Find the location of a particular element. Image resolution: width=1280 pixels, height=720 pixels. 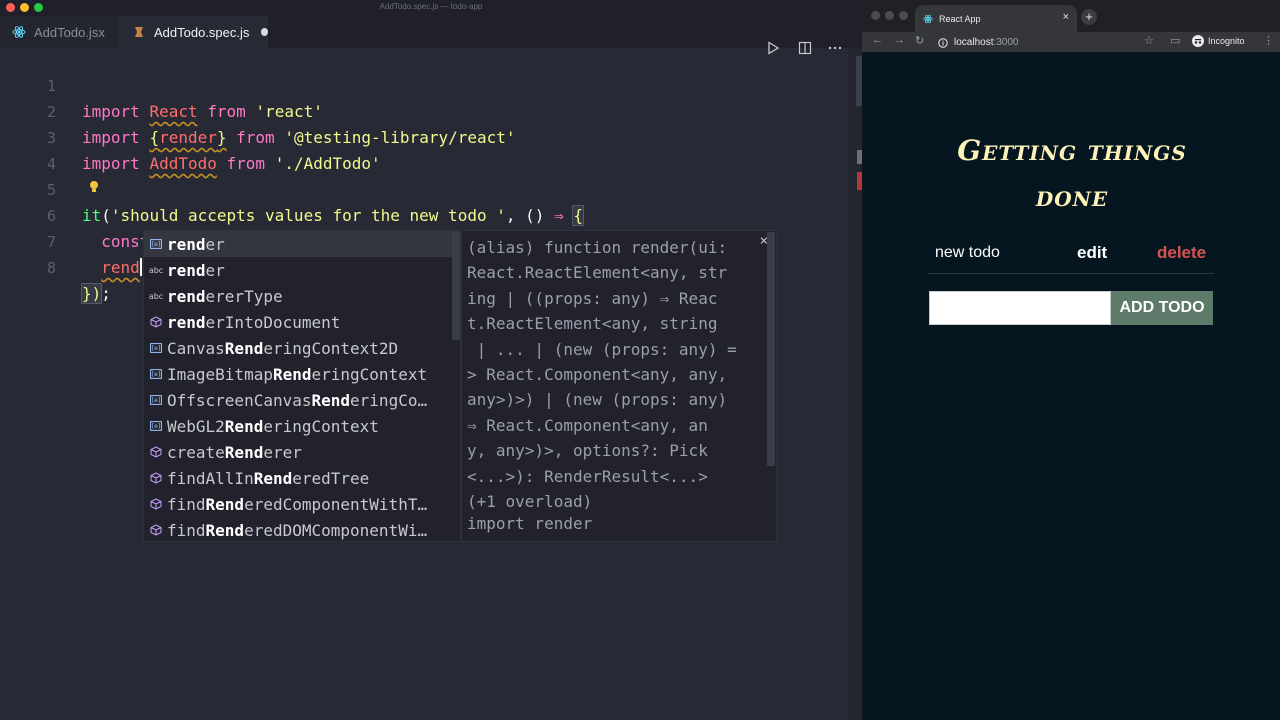

code-line-3: 3 import AddTodo from './AddTodo' is located at coordinates (190, 136).